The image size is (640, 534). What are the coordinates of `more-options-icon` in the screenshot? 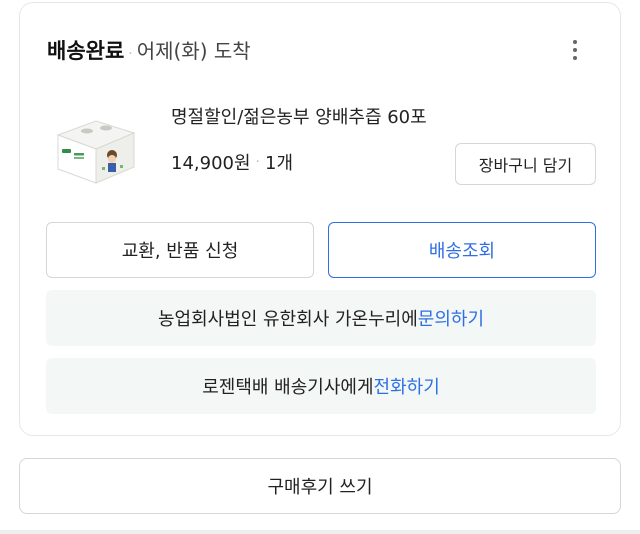 It's located at (575, 50).